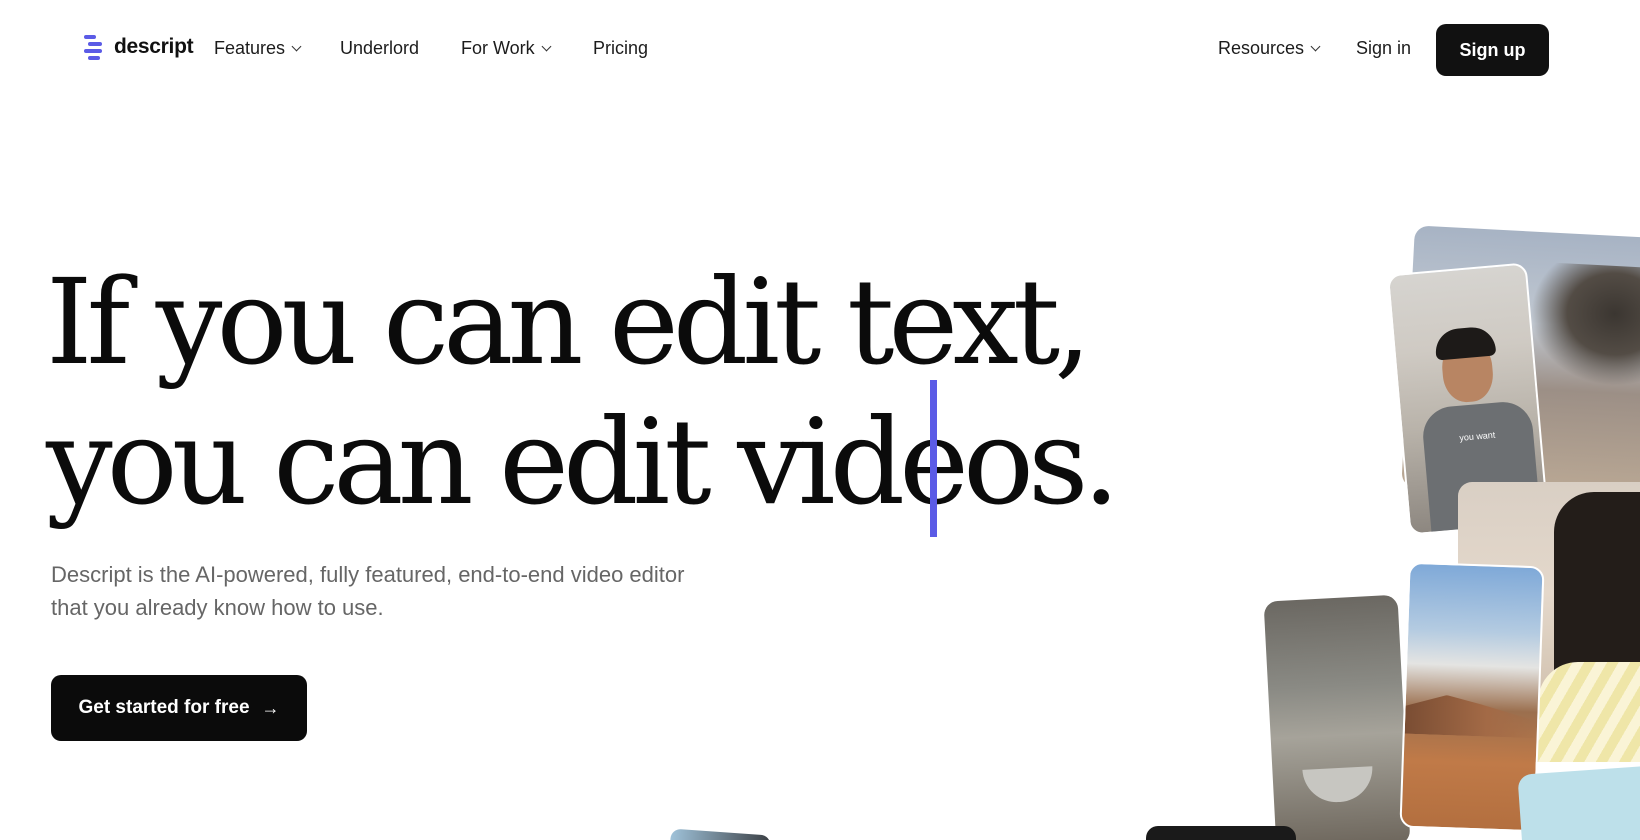  I want to click on nav-item-pricing: Pricing, so click(620, 48).